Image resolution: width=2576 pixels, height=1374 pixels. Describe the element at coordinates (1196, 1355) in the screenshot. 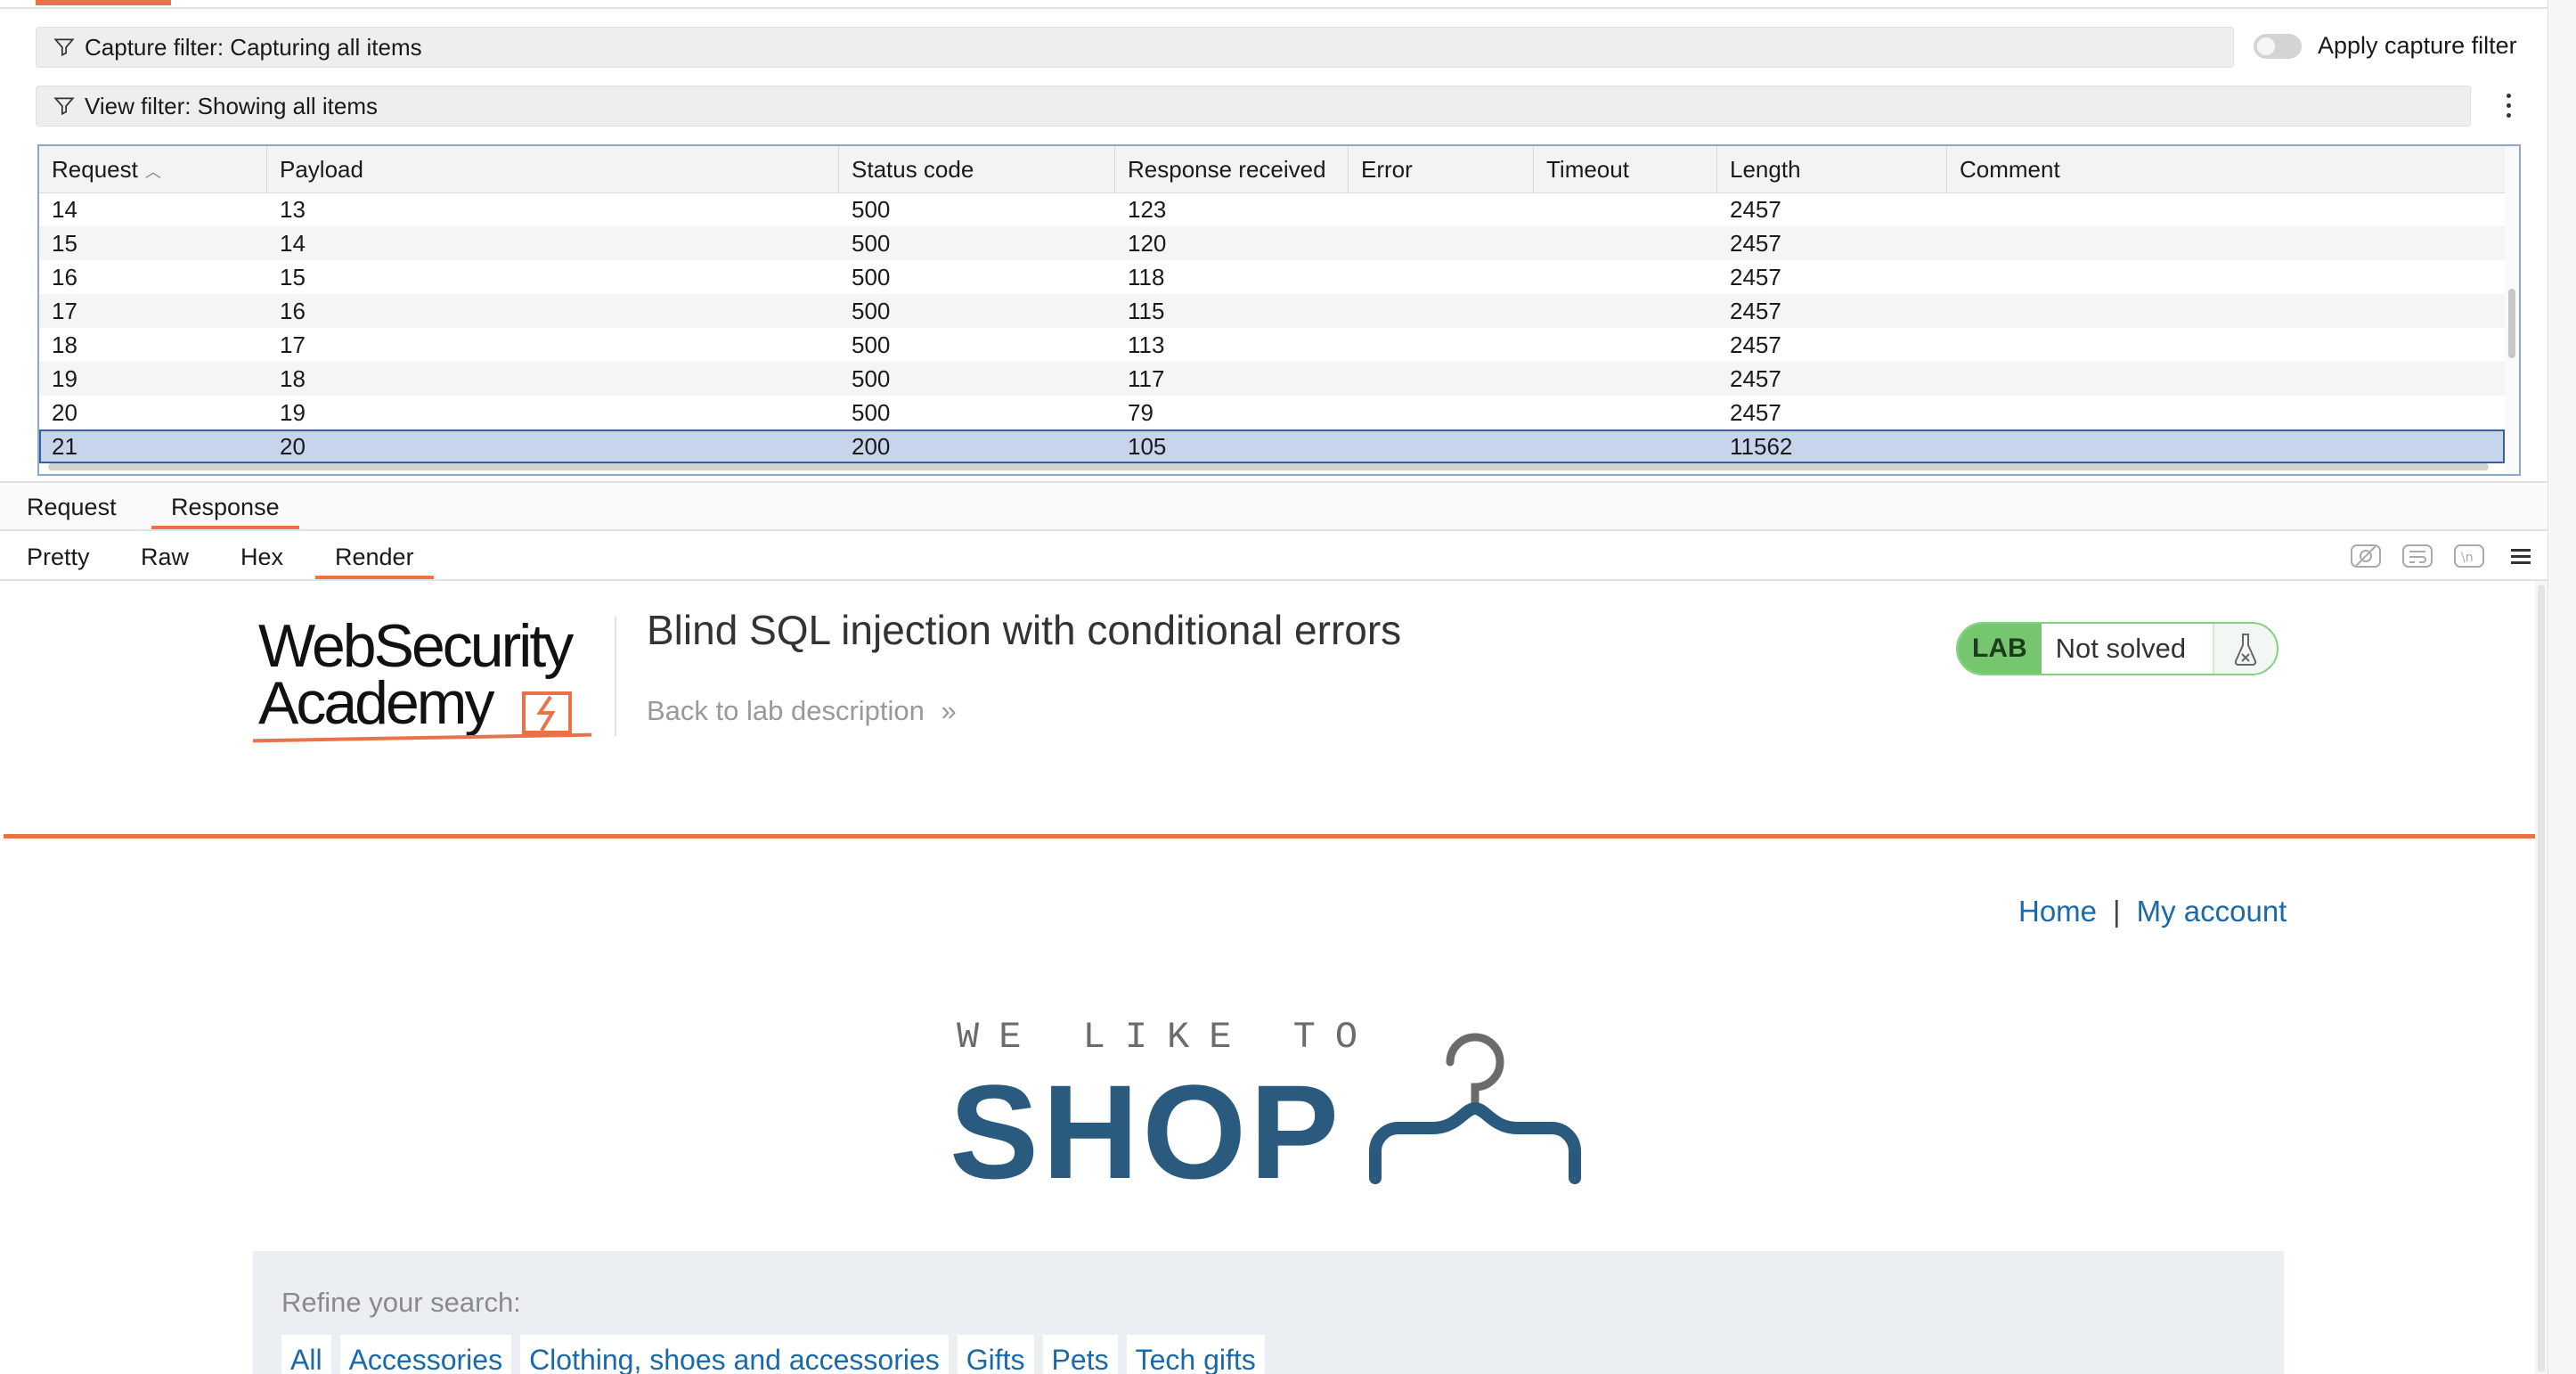

I see `category-tech-gifts: Tech gifts` at that location.